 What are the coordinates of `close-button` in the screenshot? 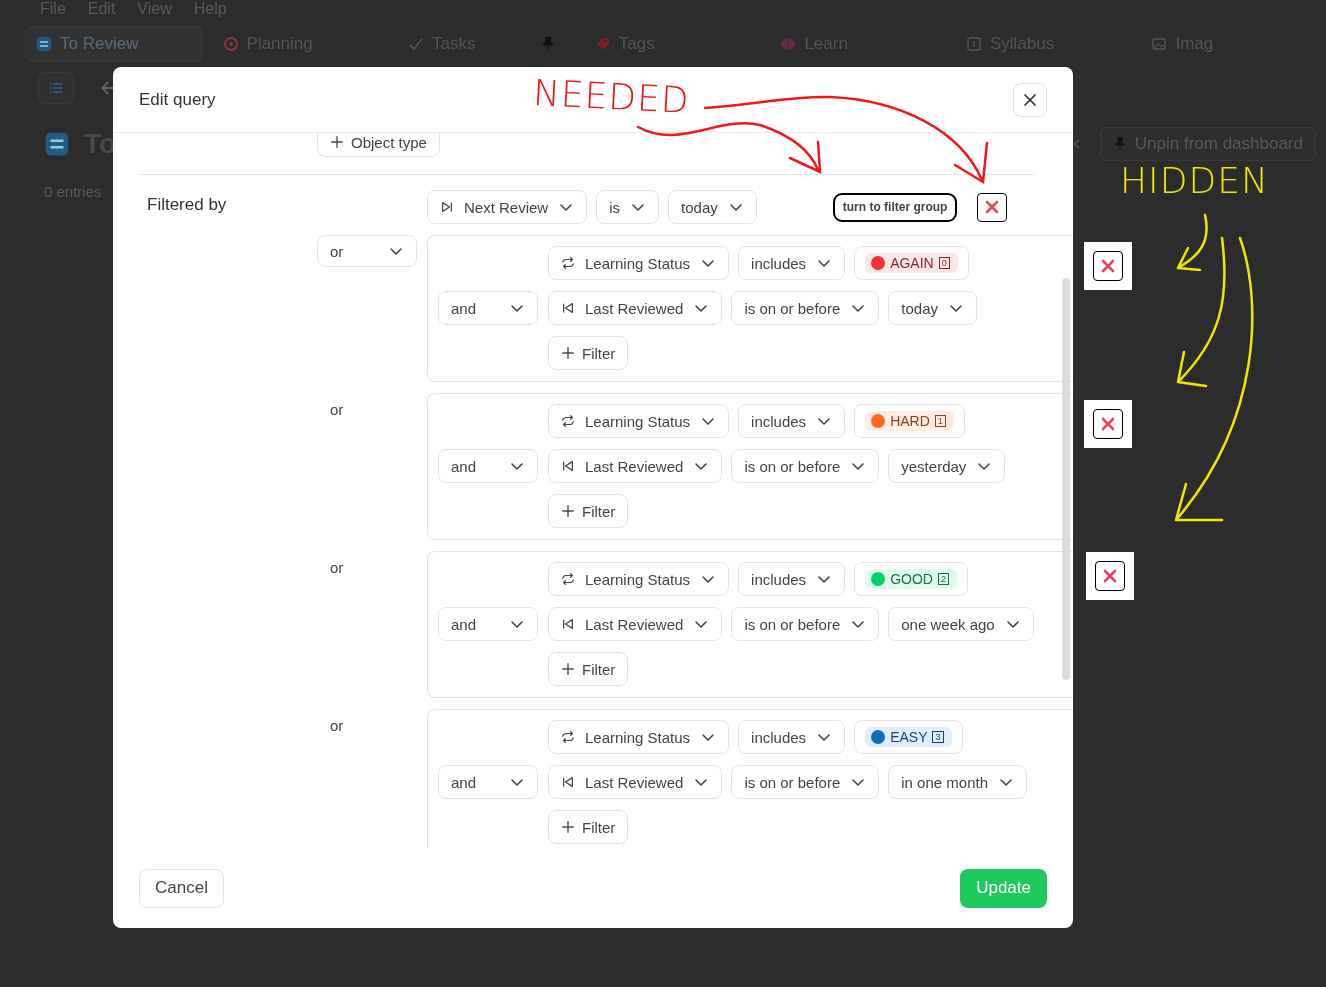 It's located at (1030, 99).